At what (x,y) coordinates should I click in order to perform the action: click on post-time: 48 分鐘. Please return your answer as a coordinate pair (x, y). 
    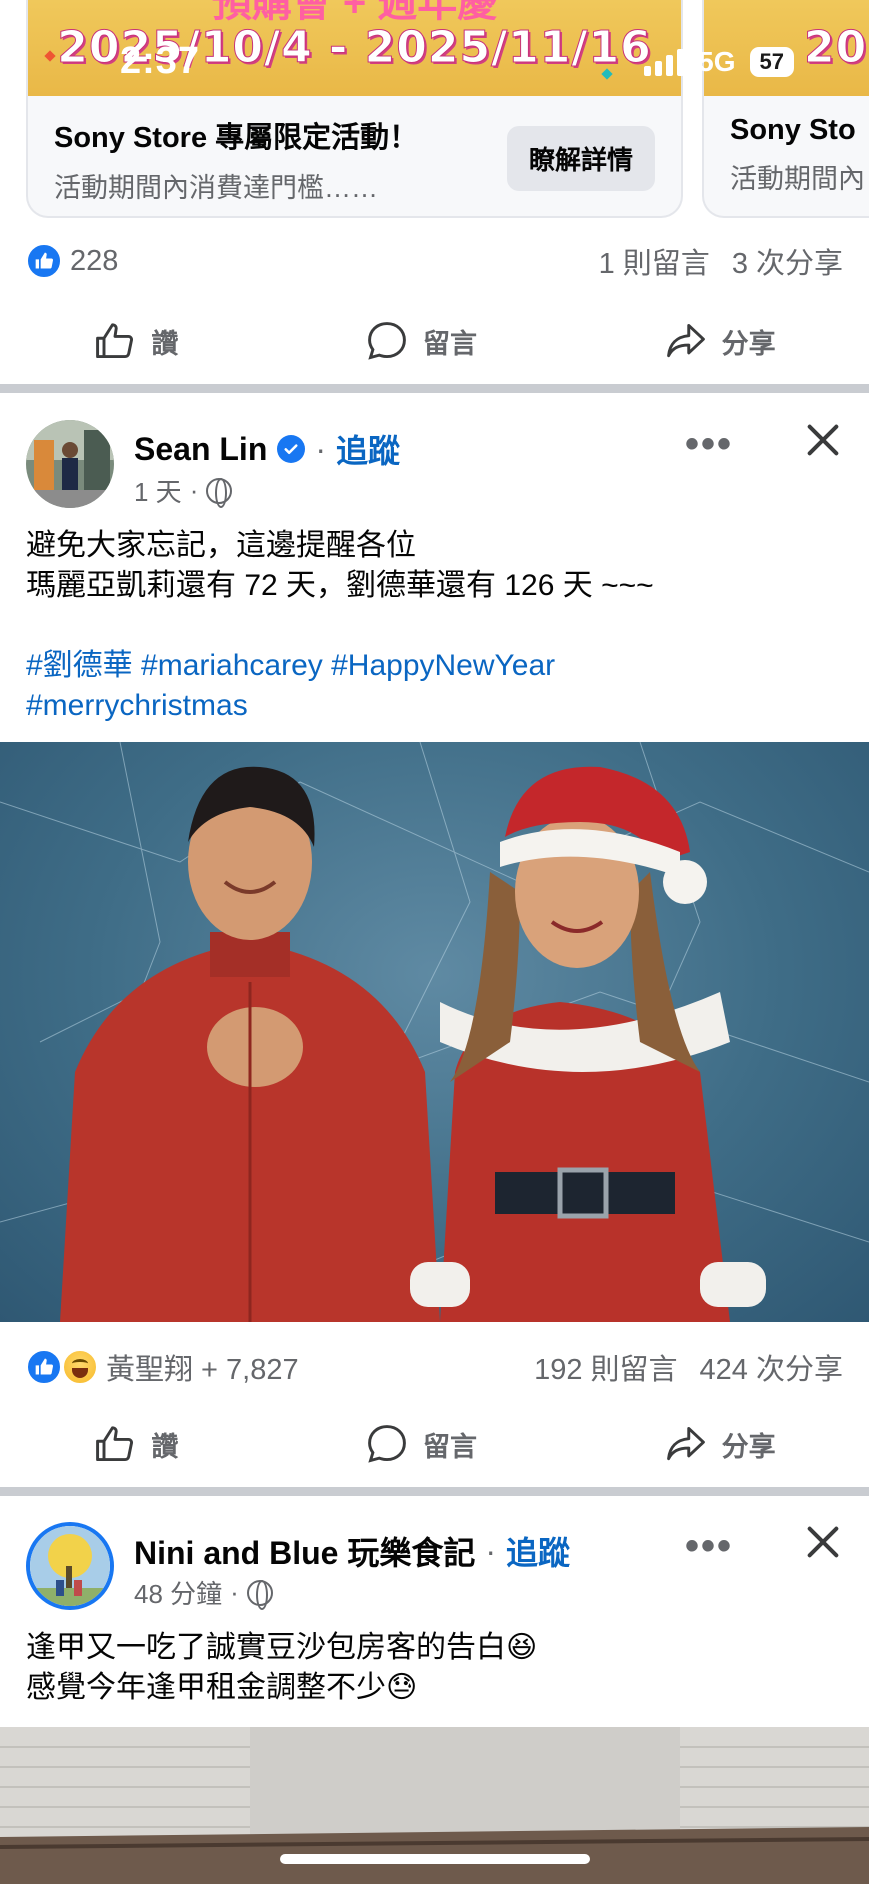
    Looking at the image, I should click on (178, 1592).